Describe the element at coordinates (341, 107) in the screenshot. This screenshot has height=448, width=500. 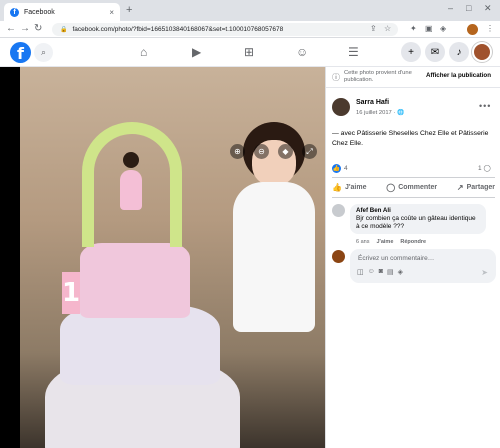
I see `author-avatar` at that location.